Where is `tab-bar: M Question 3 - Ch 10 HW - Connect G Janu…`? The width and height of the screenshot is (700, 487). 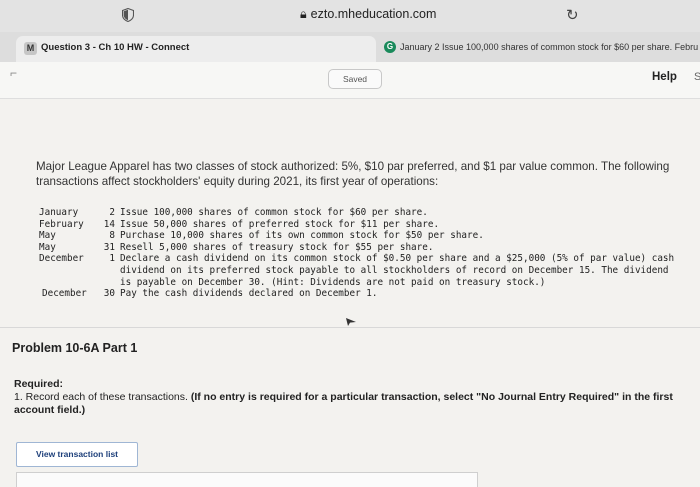 tab-bar: M Question 3 - Ch 10 HW - Connect G Janu… is located at coordinates (350, 47).